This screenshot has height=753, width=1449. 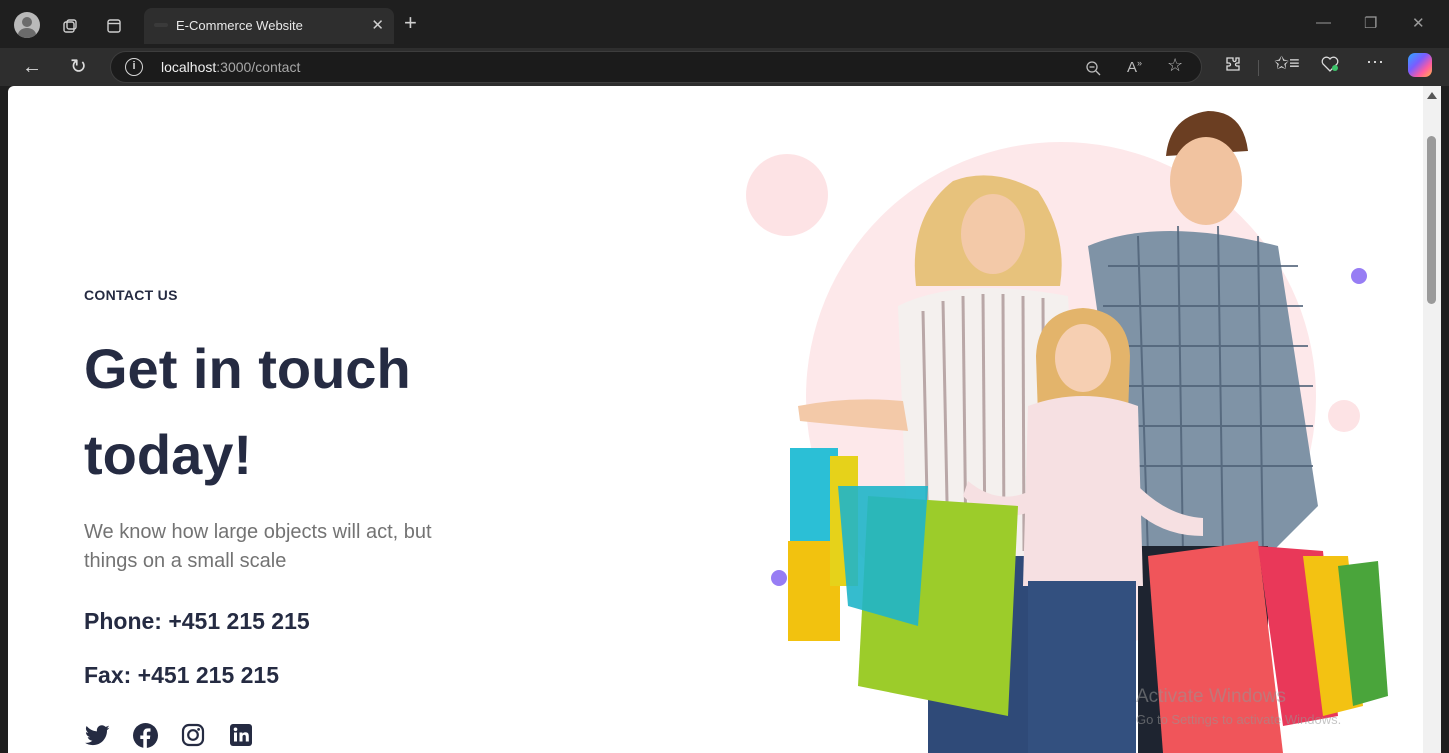 I want to click on linkedin-icon, so click(x=241, y=735).